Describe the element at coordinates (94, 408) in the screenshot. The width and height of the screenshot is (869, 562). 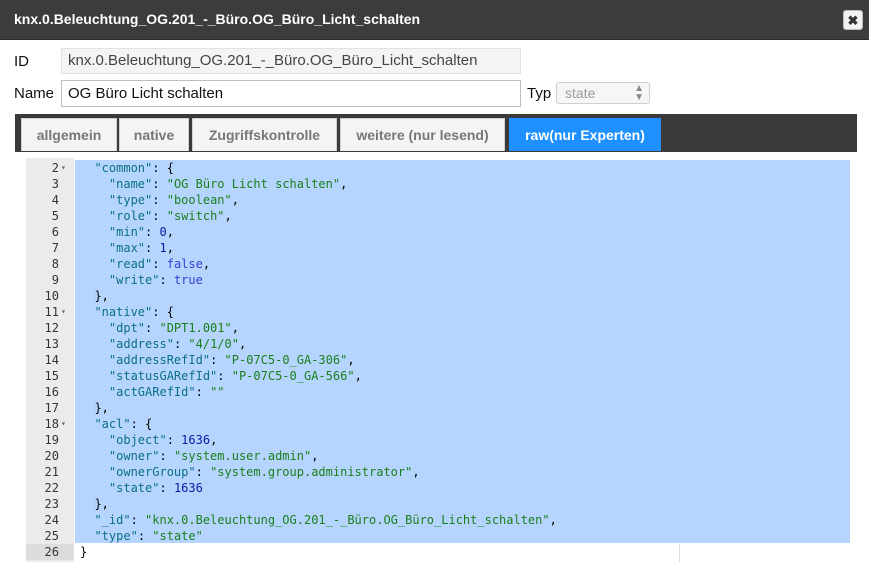
I see `code-text: },` at that location.